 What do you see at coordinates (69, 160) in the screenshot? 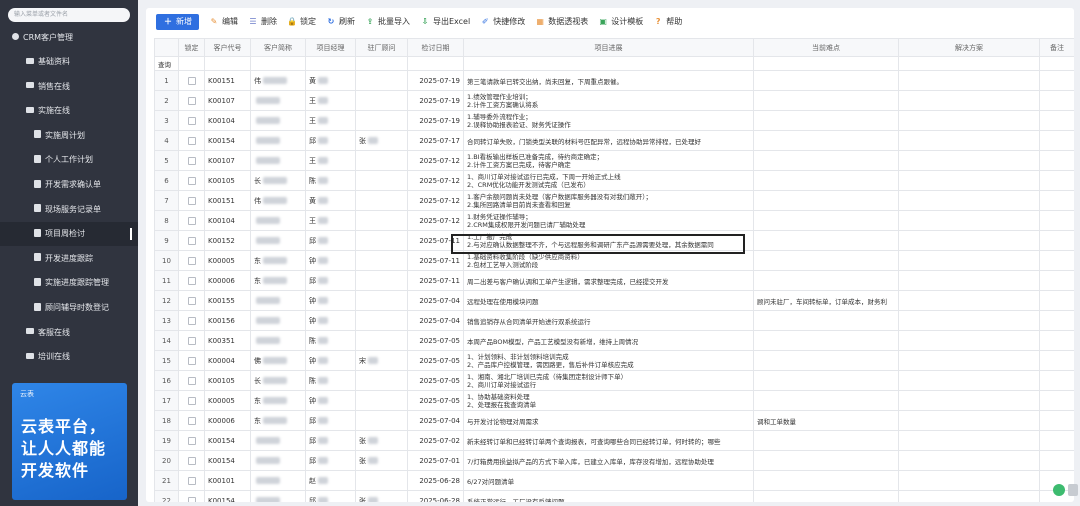
I see `sidebar-item-5: 个人工作计划` at bounding box center [69, 160].